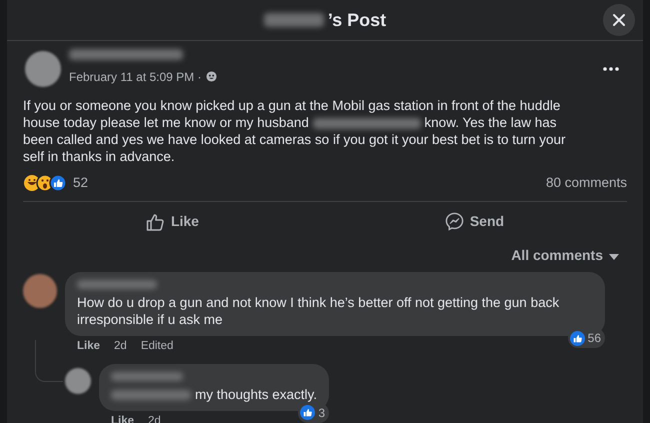 The height and width of the screenshot is (423, 650). Describe the element at coordinates (295, 131) in the screenshot. I see `post-text: If you or someone you know picked up a gun at the Mobil gas station in front of the huddle house today please let me know or my husband know. Yes the law has been called and yes we have looked at cameras so if you got it your best bet is to turn your self in thanks in advance.` at that location.